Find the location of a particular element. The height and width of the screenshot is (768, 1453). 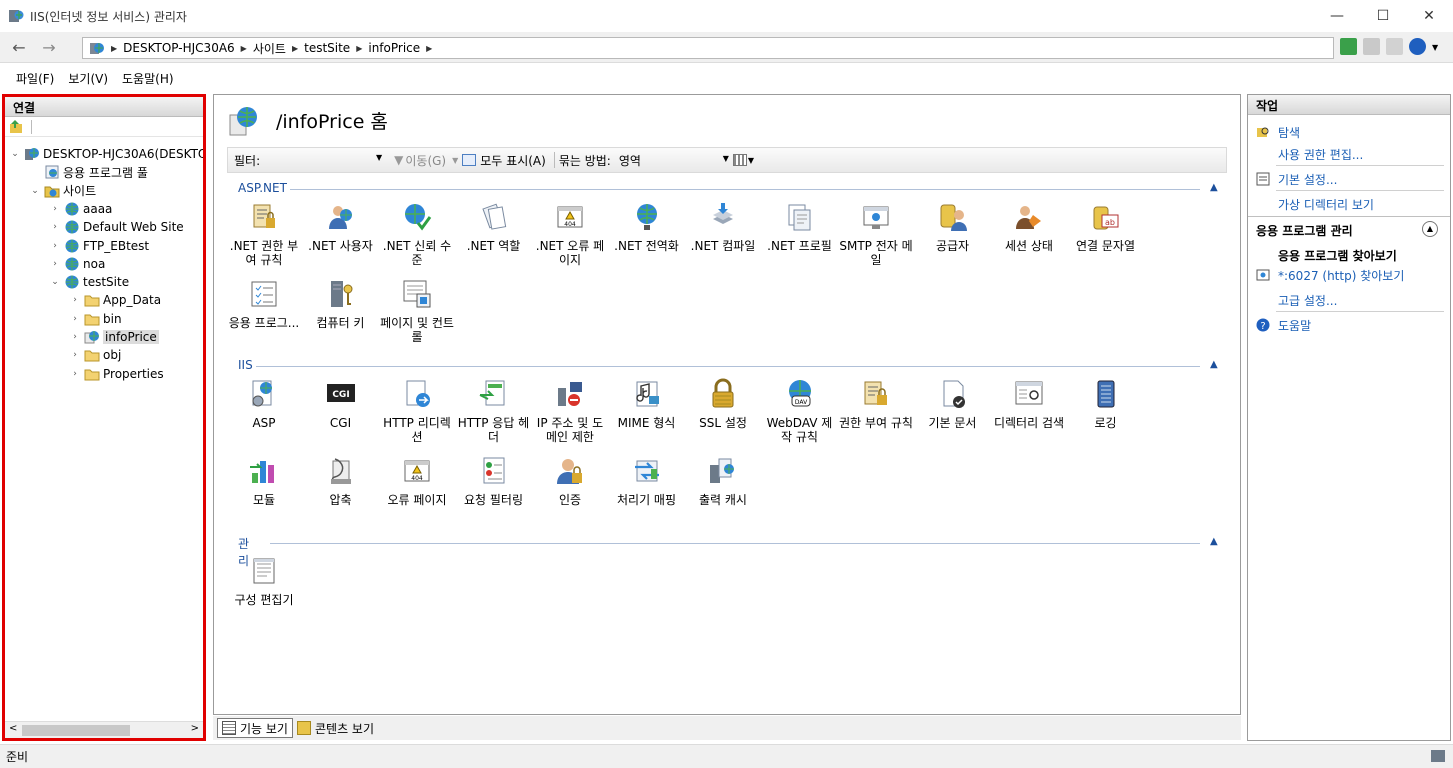

menu-view: 보기(V) is located at coordinates (91, 78).